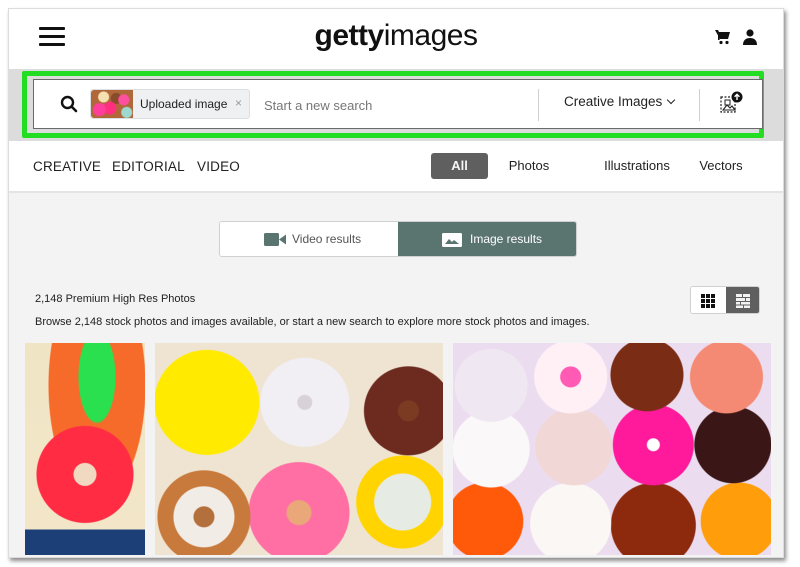 Image resolution: width=800 pixels, height=567 pixels. What do you see at coordinates (148, 166) in the screenshot?
I see `nav-link-editorial: EDITORIAL` at bounding box center [148, 166].